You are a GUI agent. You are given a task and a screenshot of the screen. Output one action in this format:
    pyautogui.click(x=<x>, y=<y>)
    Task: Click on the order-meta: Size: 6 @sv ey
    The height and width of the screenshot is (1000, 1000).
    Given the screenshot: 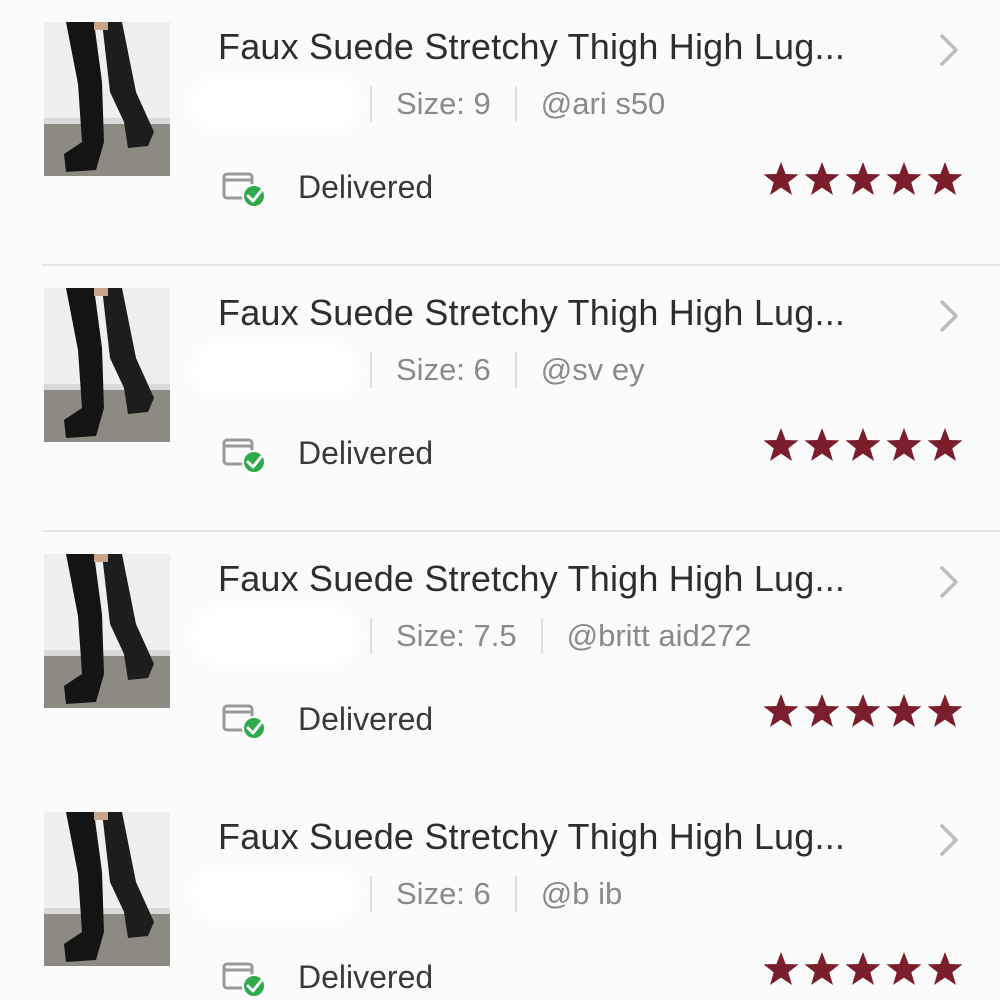 What is the action you would take?
    pyautogui.click(x=422, y=370)
    